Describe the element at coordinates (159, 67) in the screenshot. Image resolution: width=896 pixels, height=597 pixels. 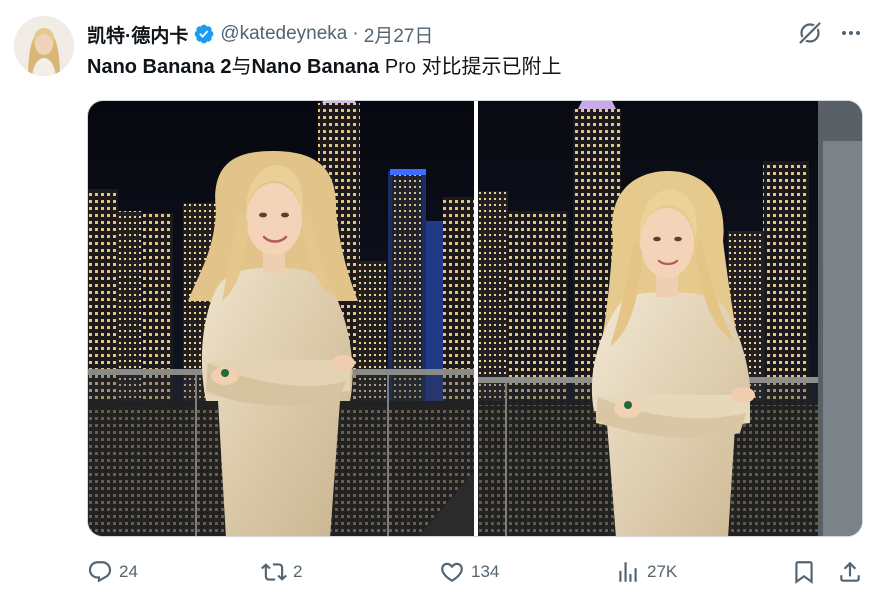
I see `tweet-text-model-a: Nano Banana 2` at that location.